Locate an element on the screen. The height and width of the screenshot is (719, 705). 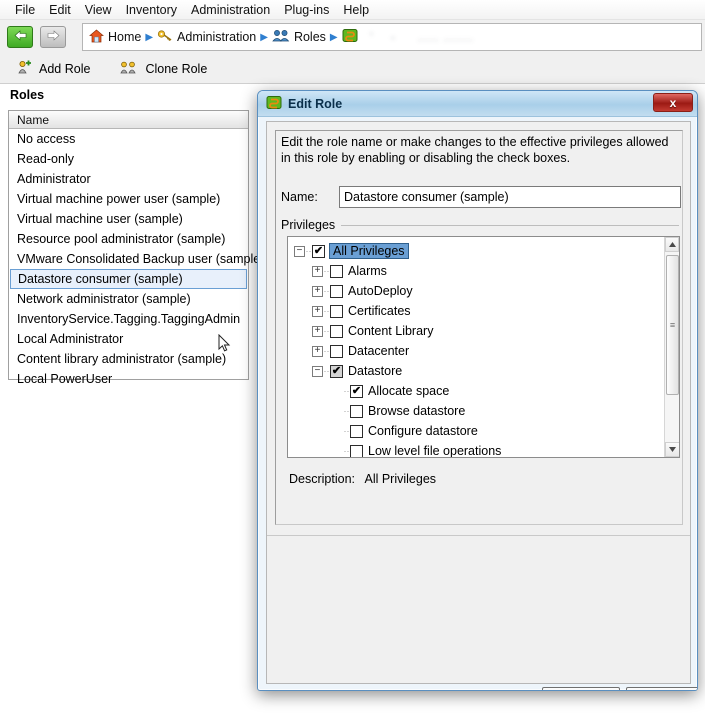
ok-button: OK is located at coordinates (581, 688).